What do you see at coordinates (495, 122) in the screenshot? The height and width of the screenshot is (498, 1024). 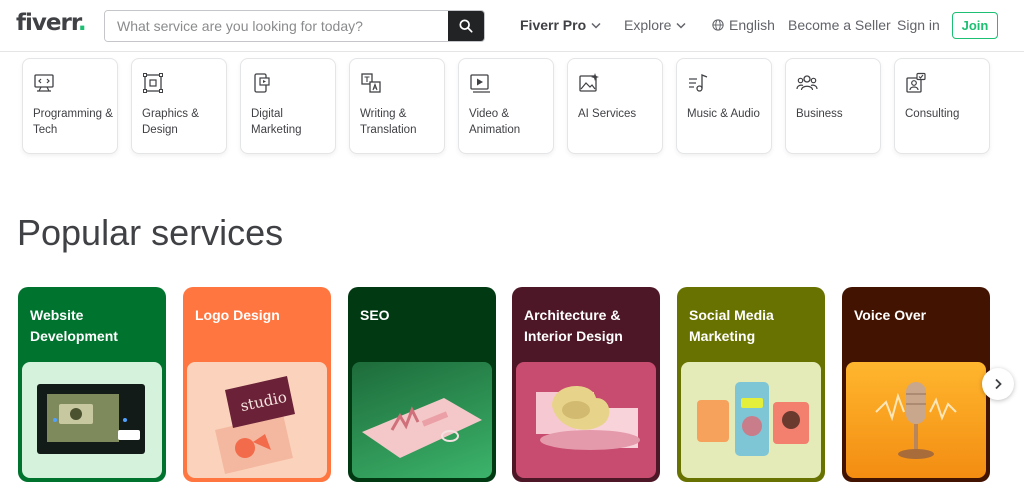 I see `category-label: Video & Animation` at bounding box center [495, 122].